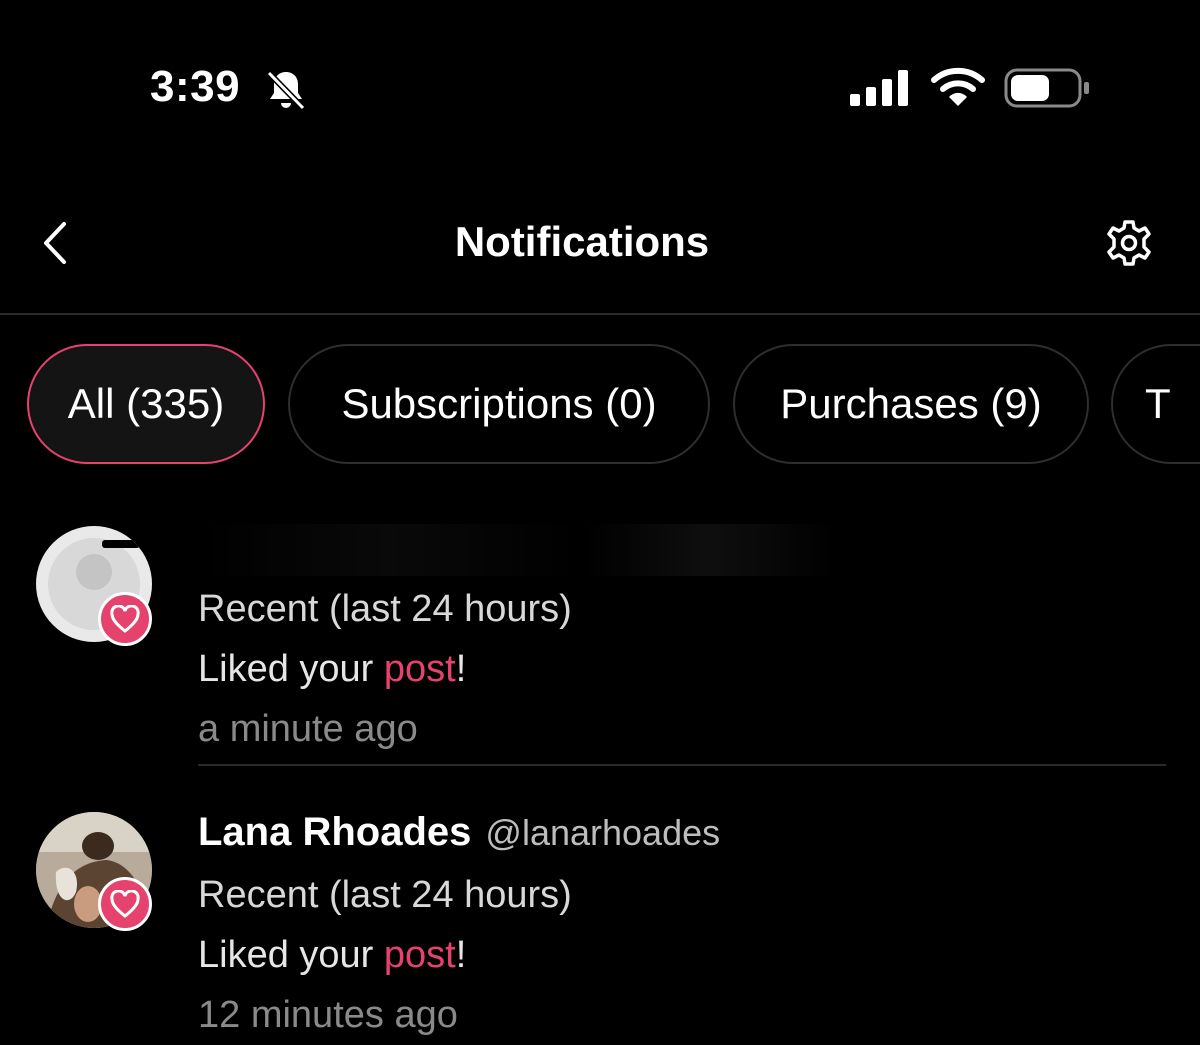  I want to click on redacted-username, so click(518, 550).